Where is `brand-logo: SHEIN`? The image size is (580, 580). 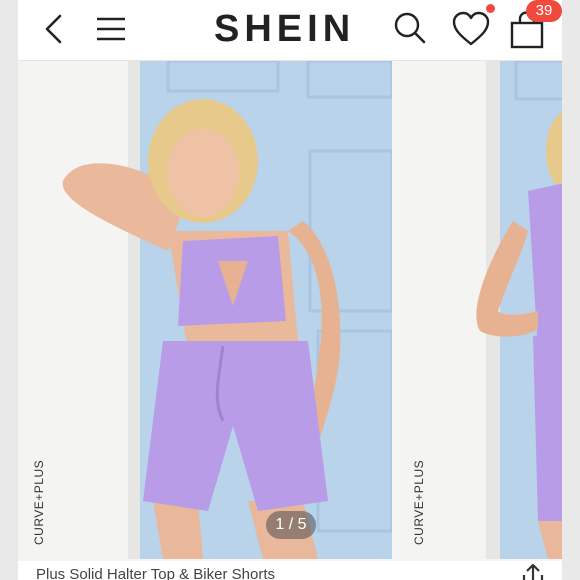
brand-logo: SHEIN is located at coordinates (292, 29).